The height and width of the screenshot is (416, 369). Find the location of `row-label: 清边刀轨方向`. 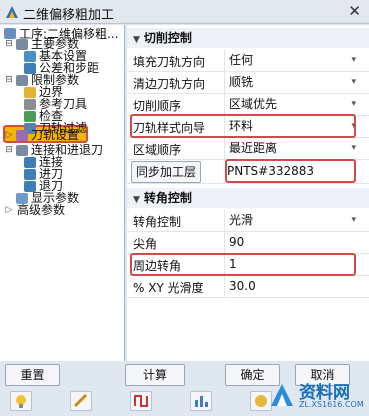

row-label: 清边刀轨方向 is located at coordinates (169, 84).